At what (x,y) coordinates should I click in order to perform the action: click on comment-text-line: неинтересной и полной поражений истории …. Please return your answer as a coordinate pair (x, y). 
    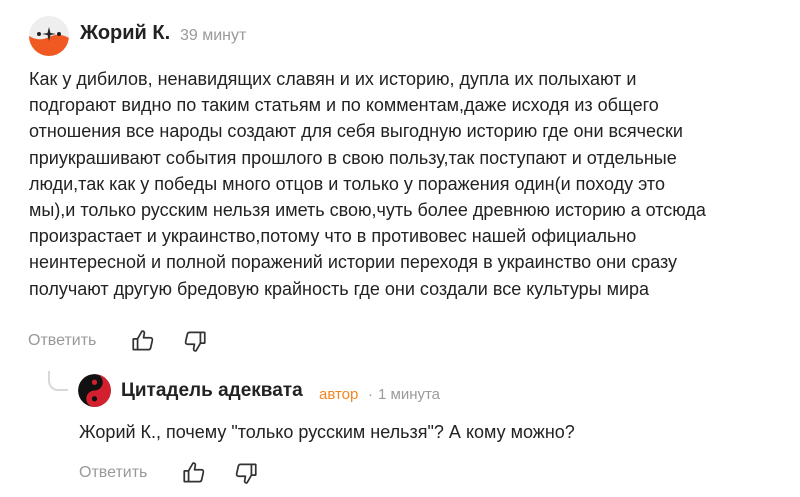
    Looking at the image, I should click on (353, 262).